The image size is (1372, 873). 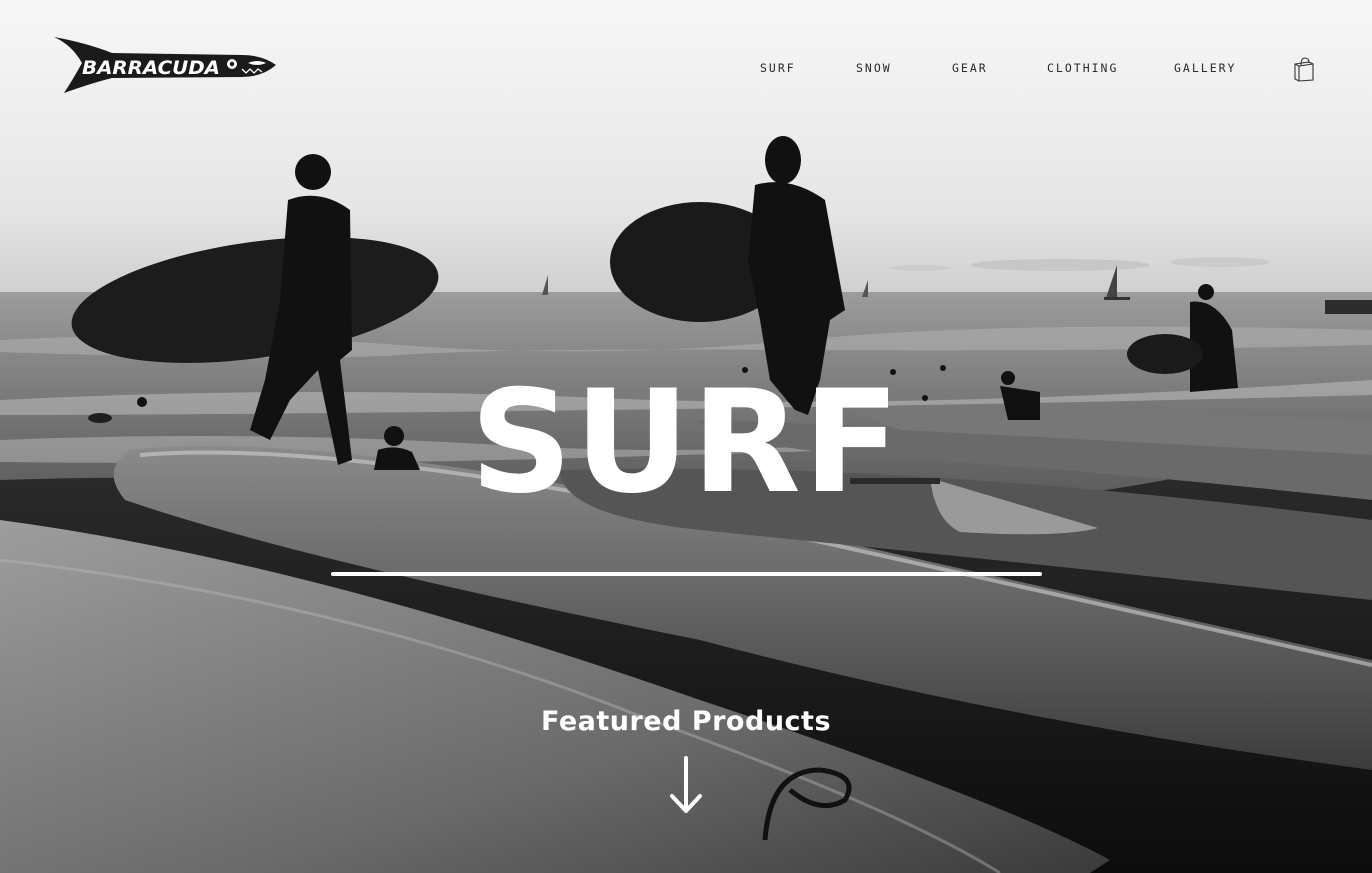 What do you see at coordinates (686, 785) in the screenshot?
I see `arrow-down-icon` at bounding box center [686, 785].